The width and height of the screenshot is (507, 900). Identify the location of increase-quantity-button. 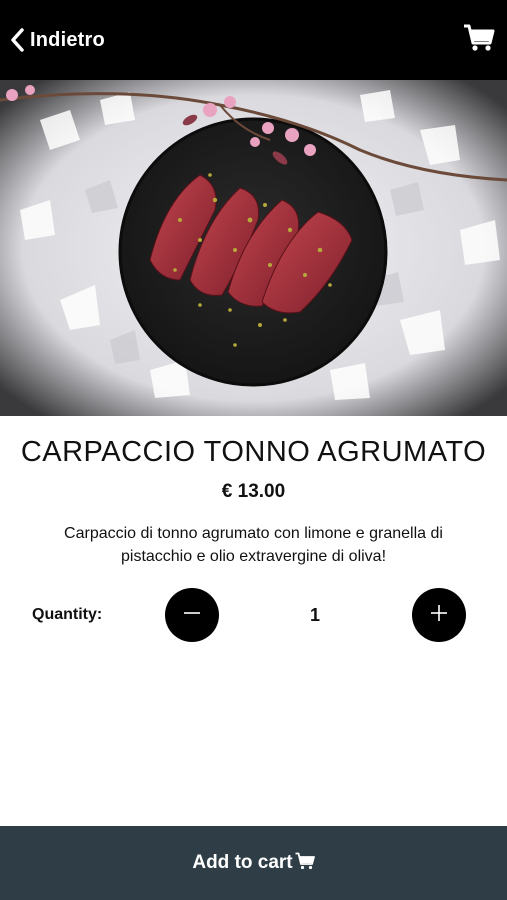
(439, 615).